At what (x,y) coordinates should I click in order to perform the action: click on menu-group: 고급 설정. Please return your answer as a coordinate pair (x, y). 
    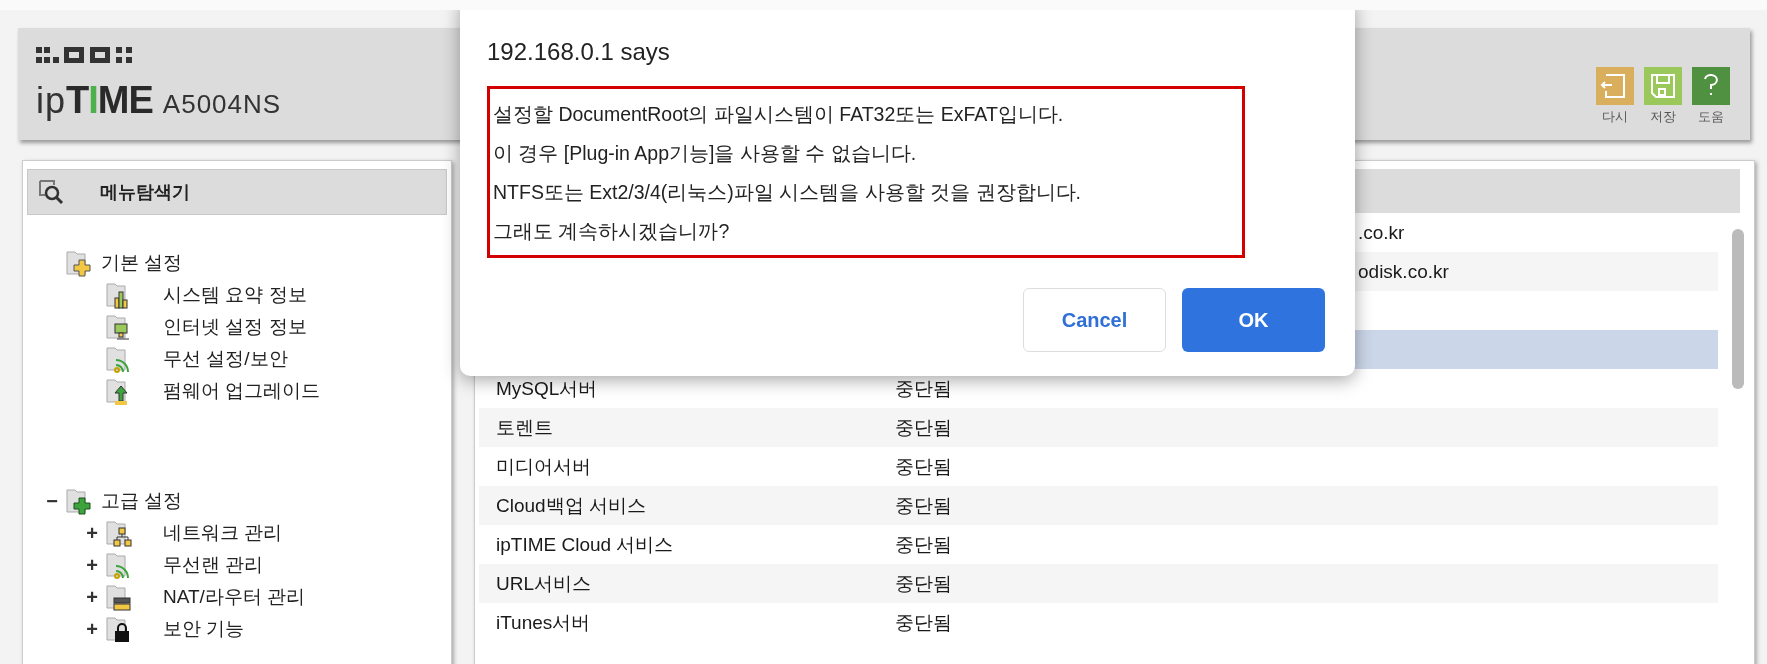
    Looking at the image, I should click on (142, 501).